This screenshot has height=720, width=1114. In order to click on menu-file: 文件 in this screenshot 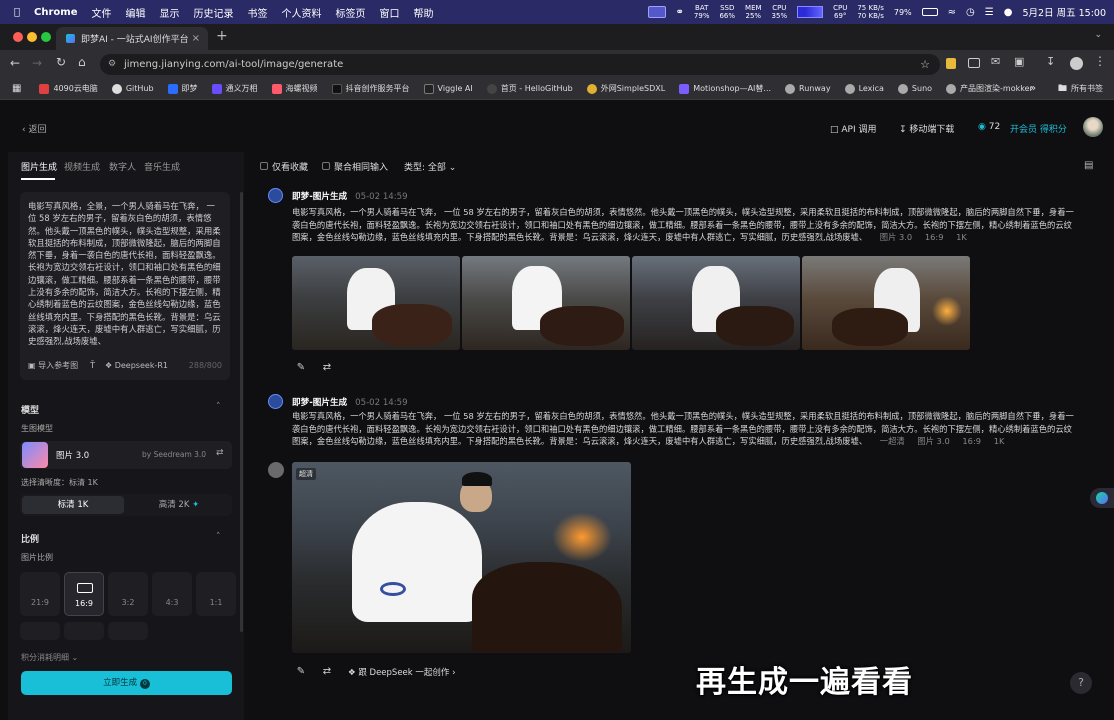, I will do `click(101, 12)`.